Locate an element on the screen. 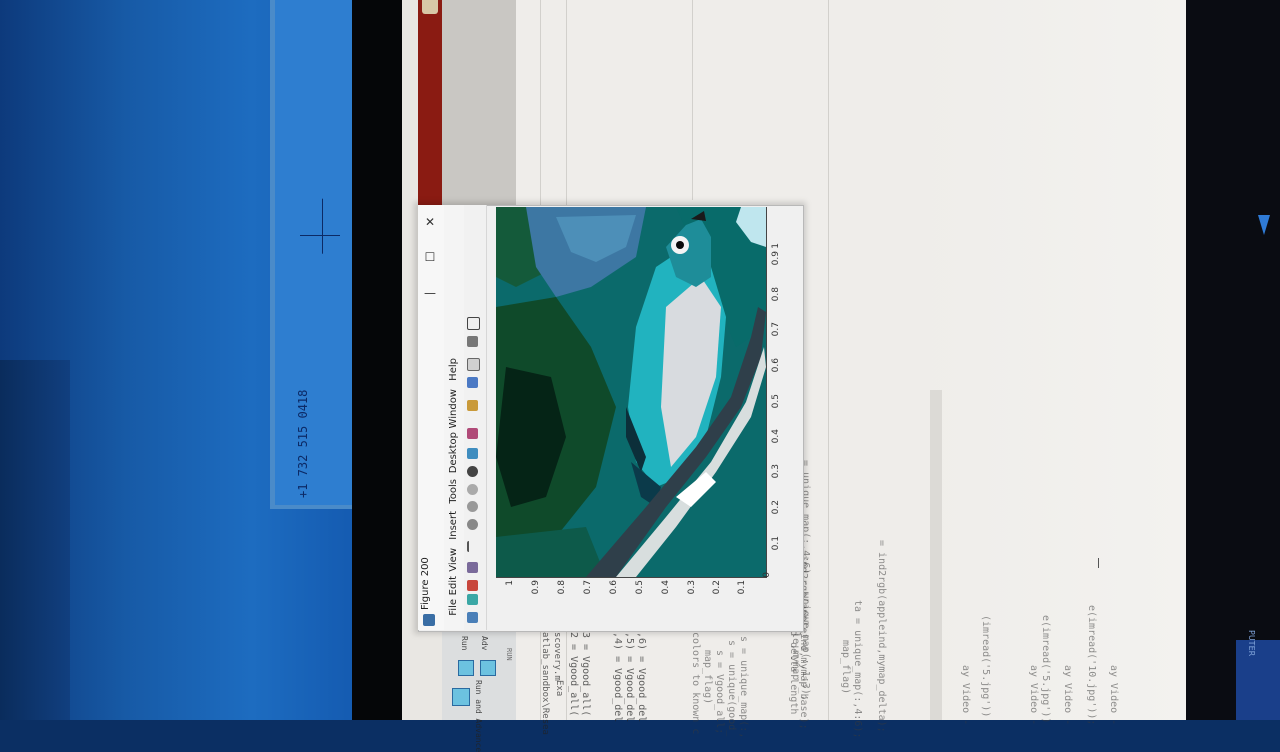 This screenshot has width=1280, height=752. menu-insert: Insert is located at coordinates (454, 525).